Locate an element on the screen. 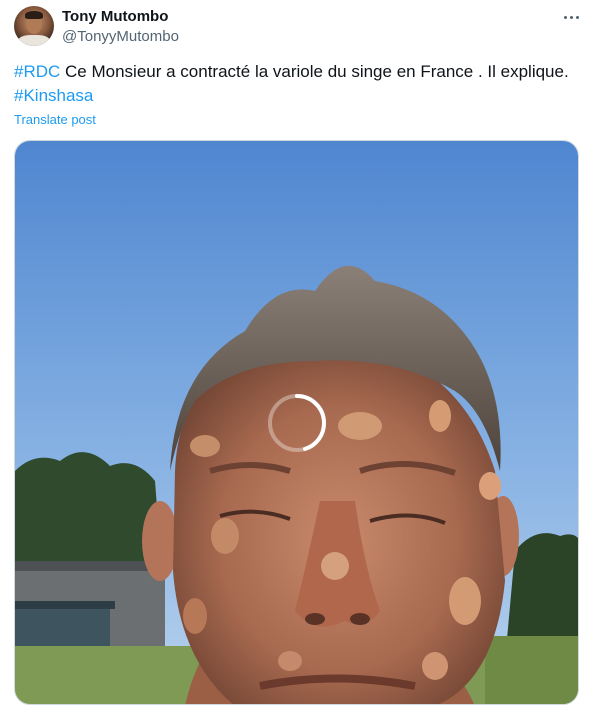  hashtag-link-rdc: #RDC is located at coordinates (37, 71).